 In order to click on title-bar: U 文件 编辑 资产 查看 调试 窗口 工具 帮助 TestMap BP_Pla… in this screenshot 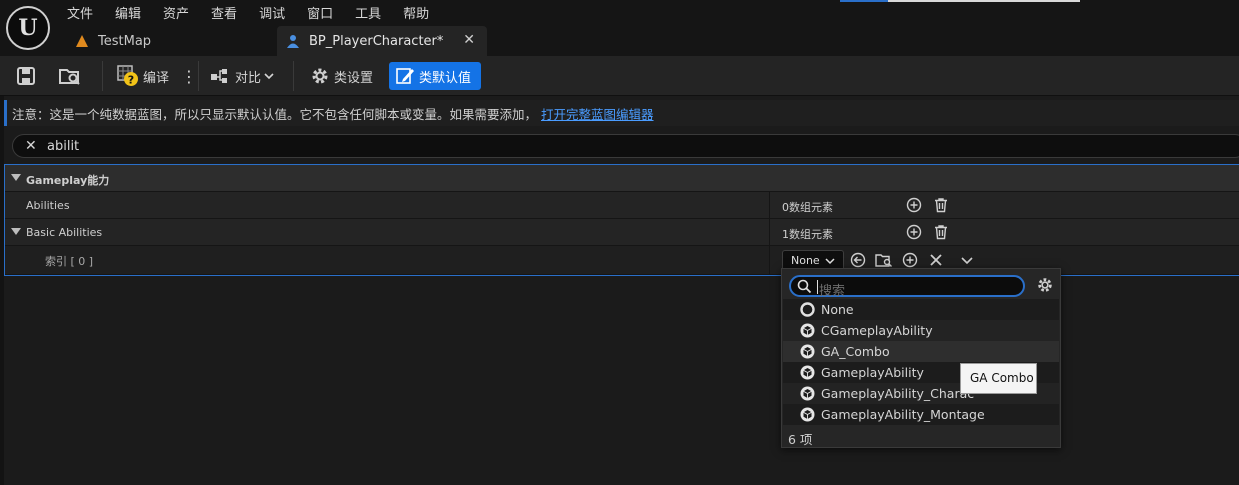, I will do `click(619, 28)`.